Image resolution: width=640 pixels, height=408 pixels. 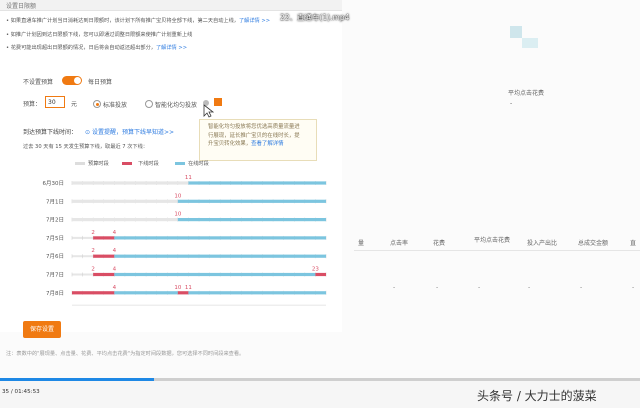 I want to click on smart-label: 智能化均匀投放, so click(x=176, y=105).